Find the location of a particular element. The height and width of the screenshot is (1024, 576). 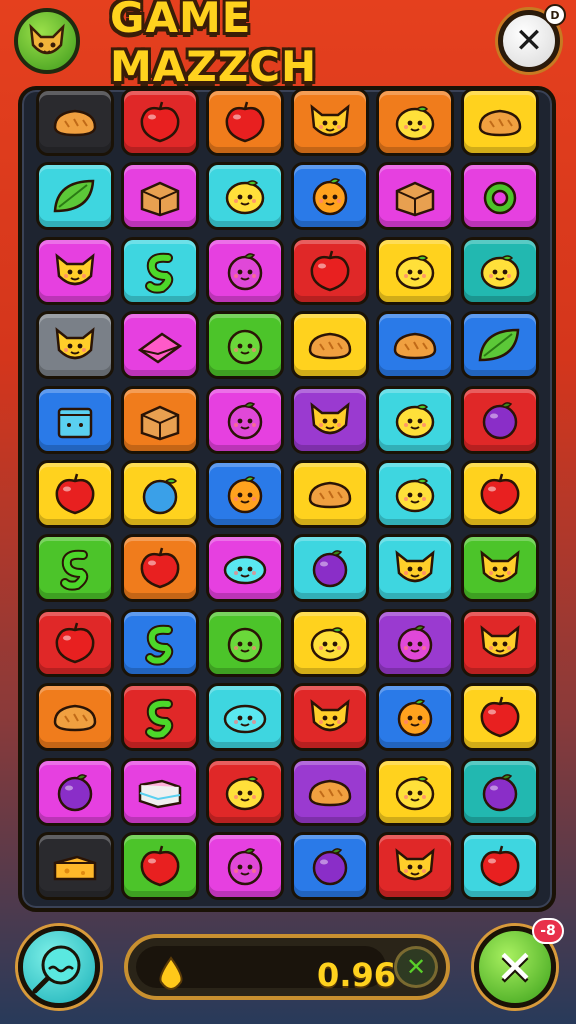

tile-snake-r9c2 is located at coordinates (160, 717).